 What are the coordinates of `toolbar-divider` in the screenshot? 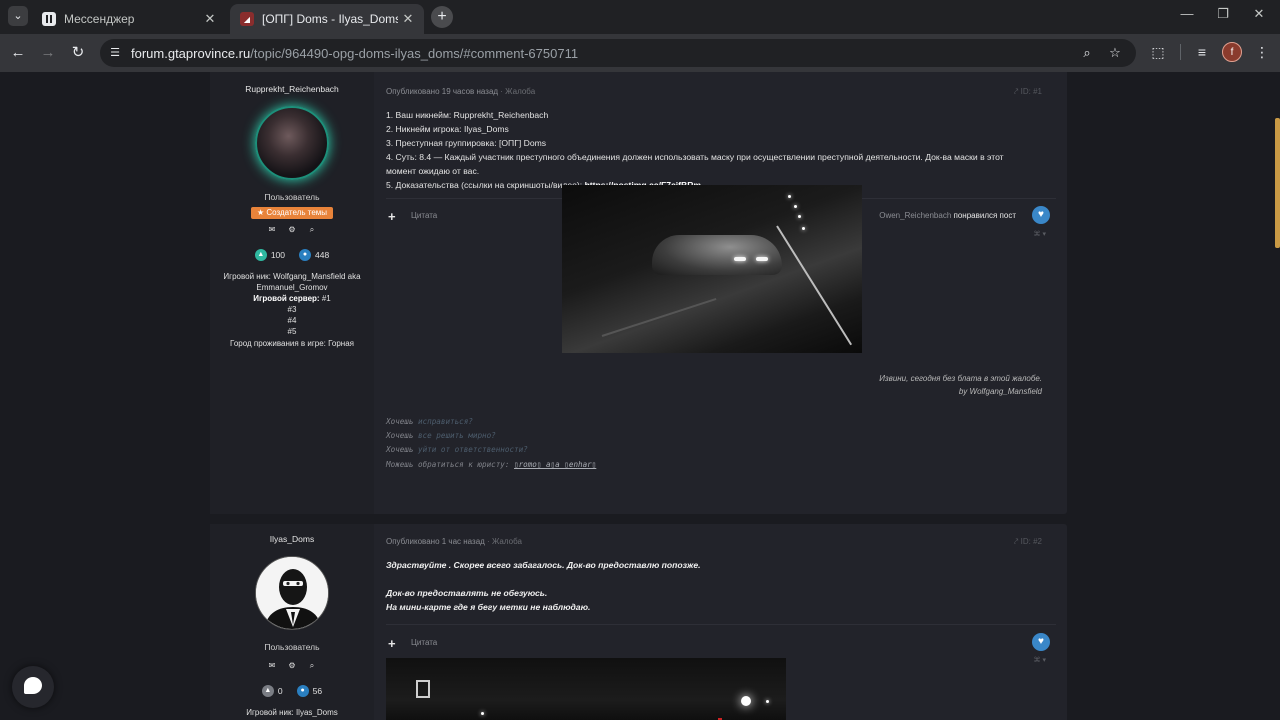 It's located at (1180, 52).